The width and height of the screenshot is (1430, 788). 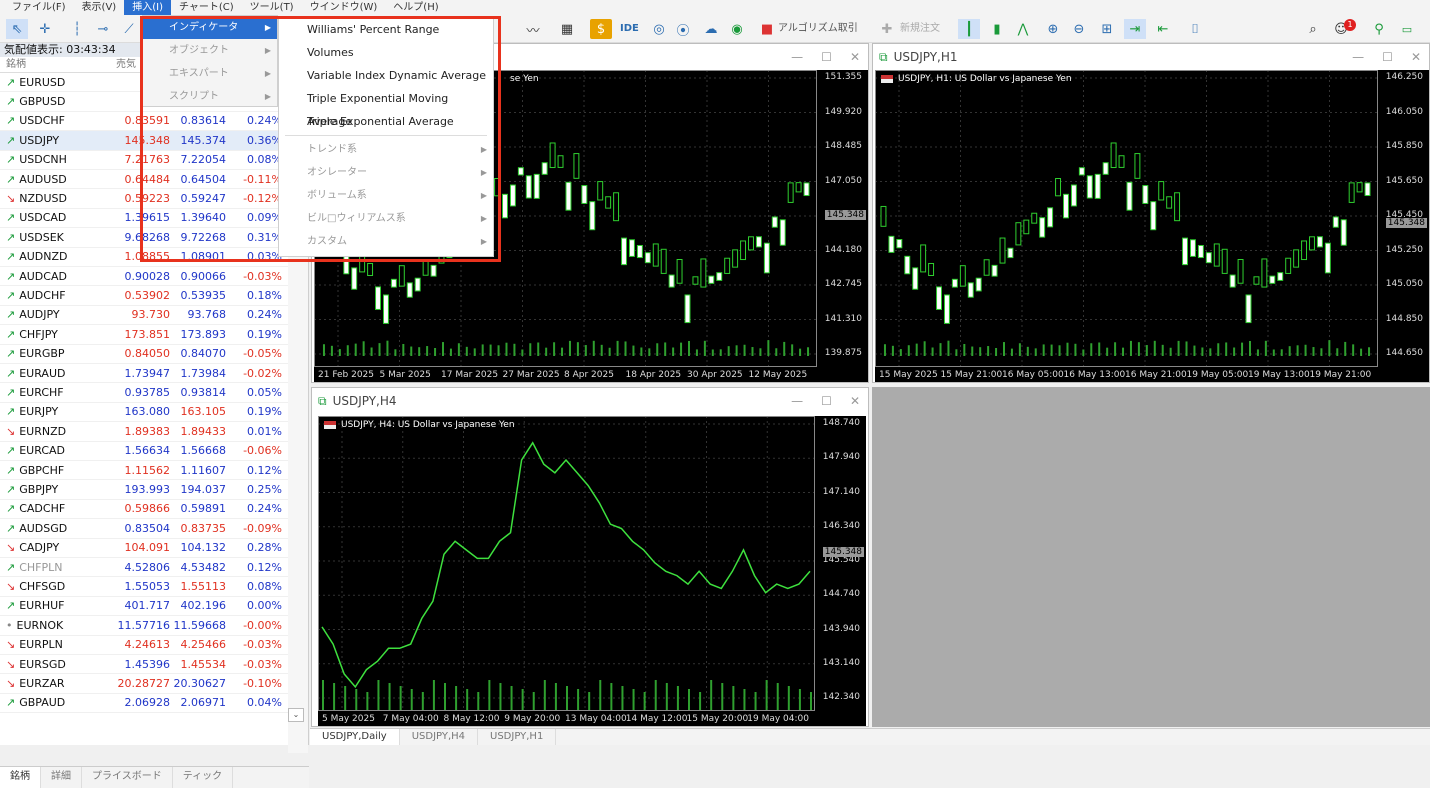 What do you see at coordinates (144, 510) in the screenshot?
I see `table-row: ↗ CADCHF 0.59866 0.59891 0.24%` at bounding box center [144, 510].